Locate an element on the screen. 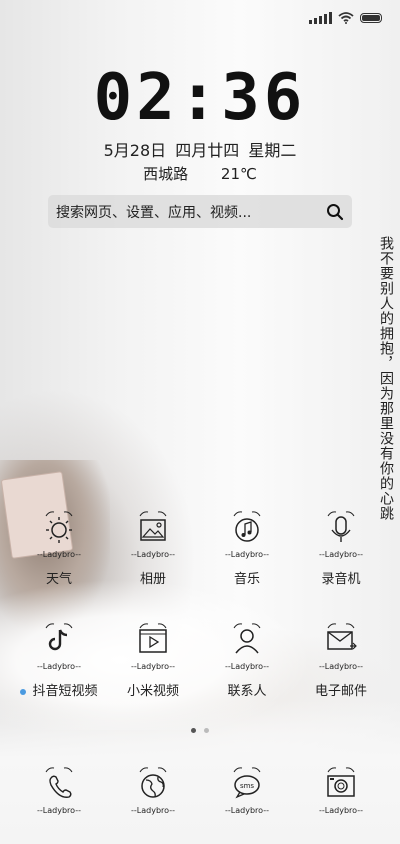 This screenshot has width=400, height=844. wallpaper-quote: 我不要别人的拥抱，因为那里没有你的心跳 is located at coordinates (386, 378).